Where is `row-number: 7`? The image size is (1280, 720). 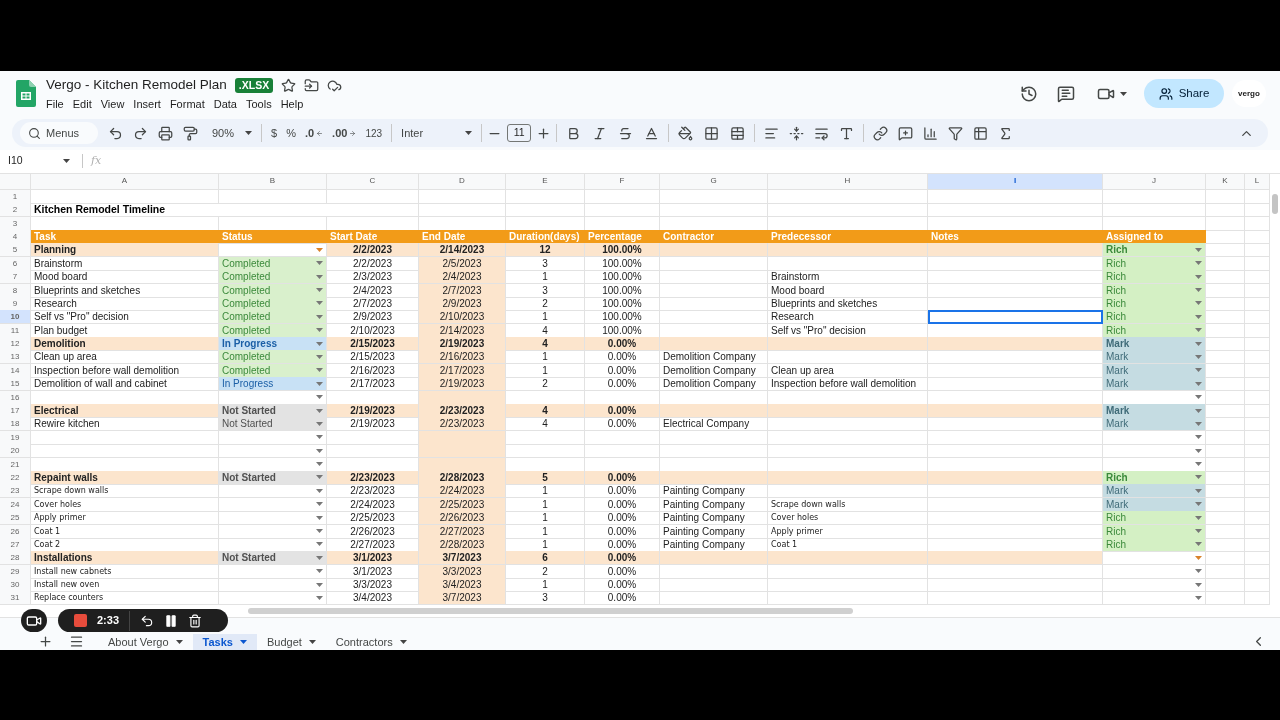 row-number: 7 is located at coordinates (15, 277).